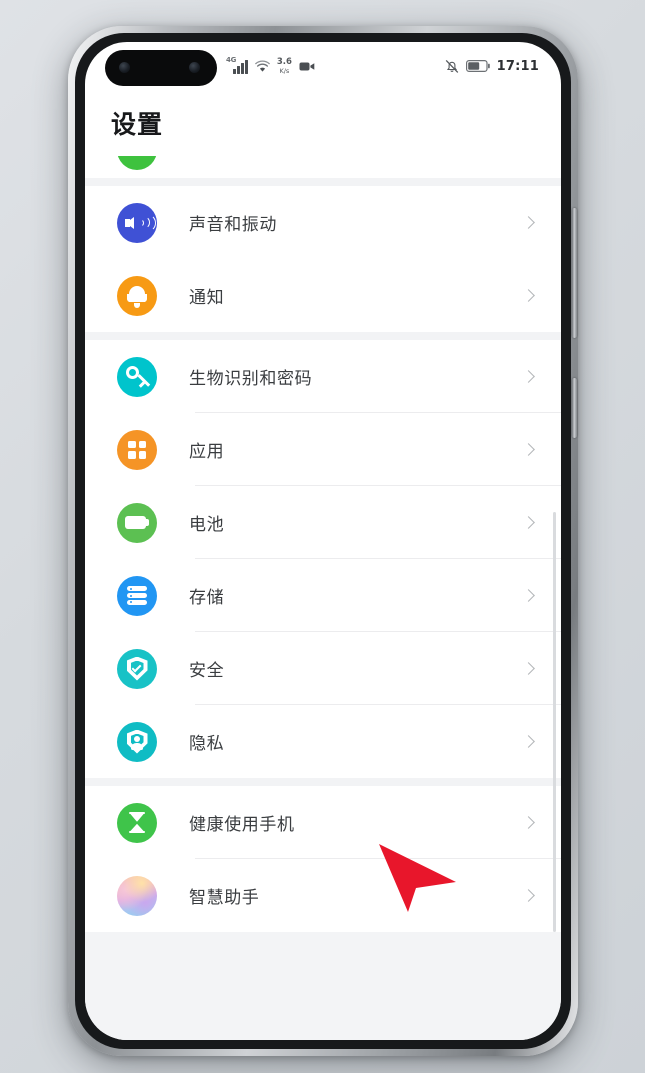 This screenshot has width=645, height=1073. Describe the element at coordinates (242, 825) in the screenshot. I see `settings-row-label: 健康使用手机` at that location.